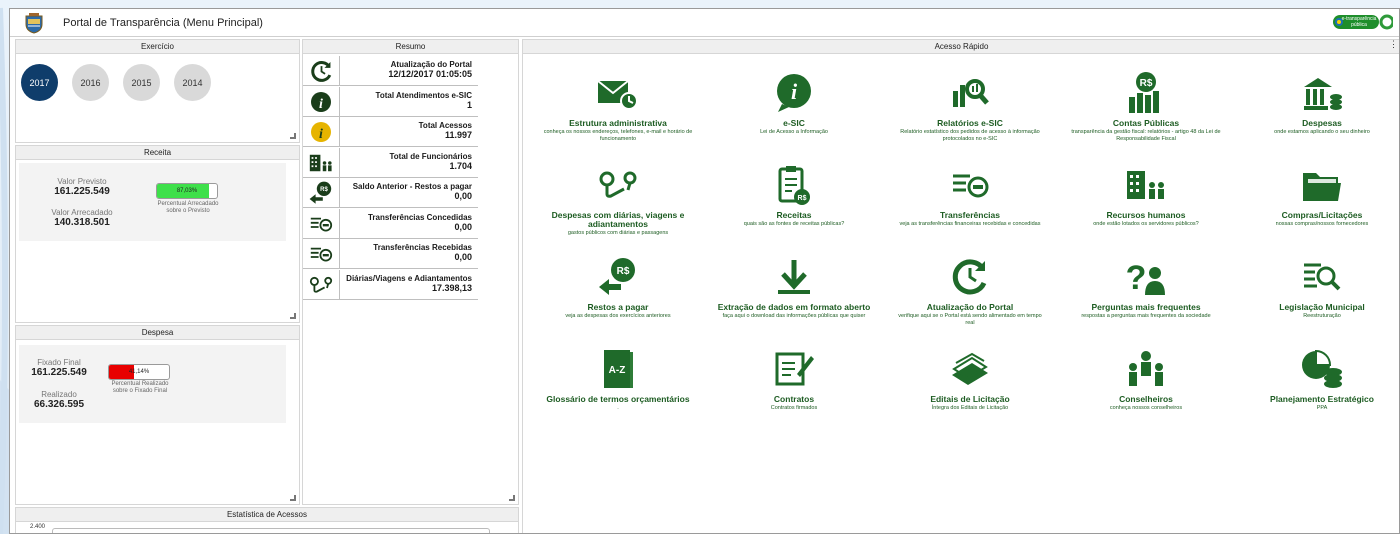  I want to click on tile-title: Compras/Licitações, so click(1322, 215).